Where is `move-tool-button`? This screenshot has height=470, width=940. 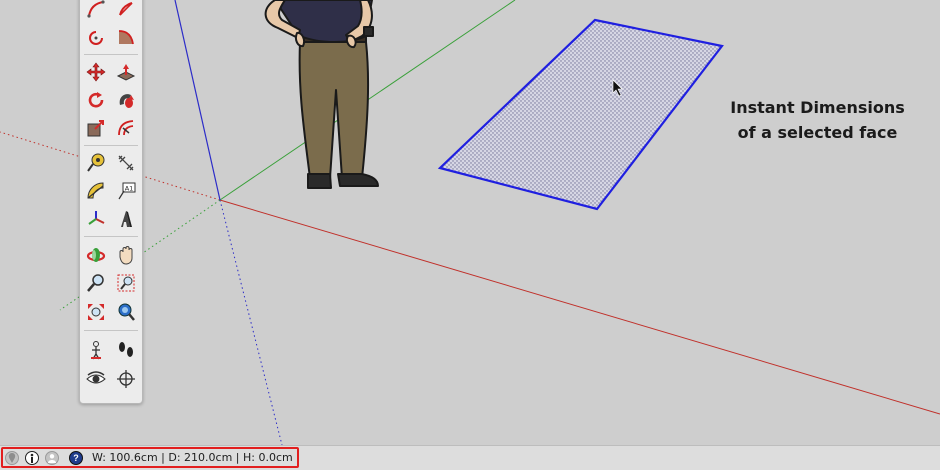
move-tool-button is located at coordinates (96, 72).